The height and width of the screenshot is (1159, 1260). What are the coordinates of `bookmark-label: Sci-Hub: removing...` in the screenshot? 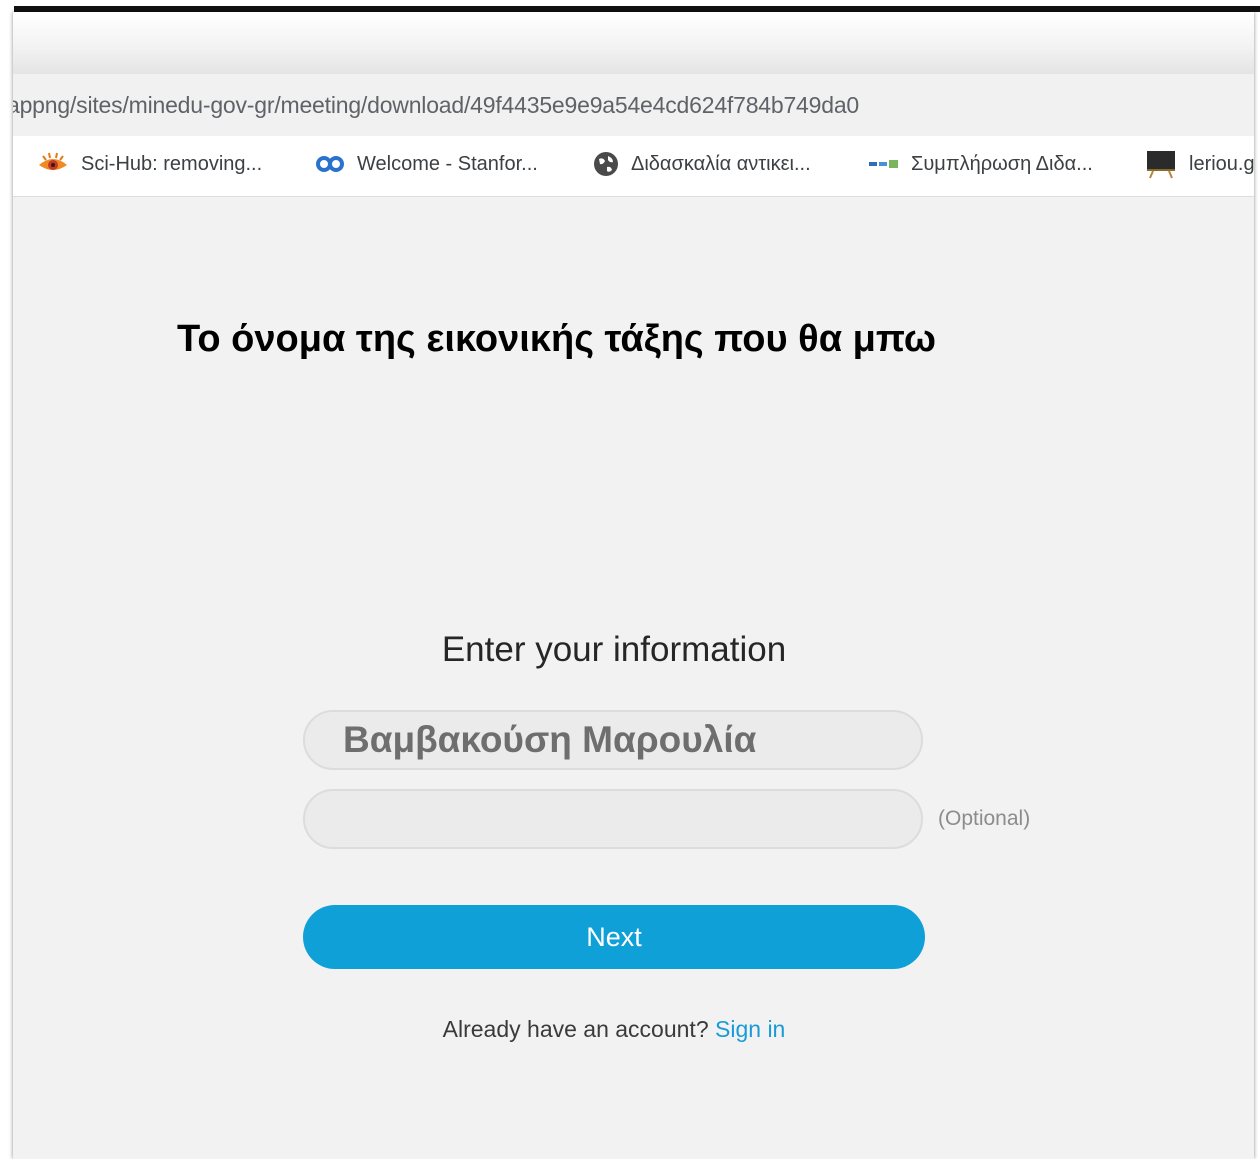 It's located at (172, 163).